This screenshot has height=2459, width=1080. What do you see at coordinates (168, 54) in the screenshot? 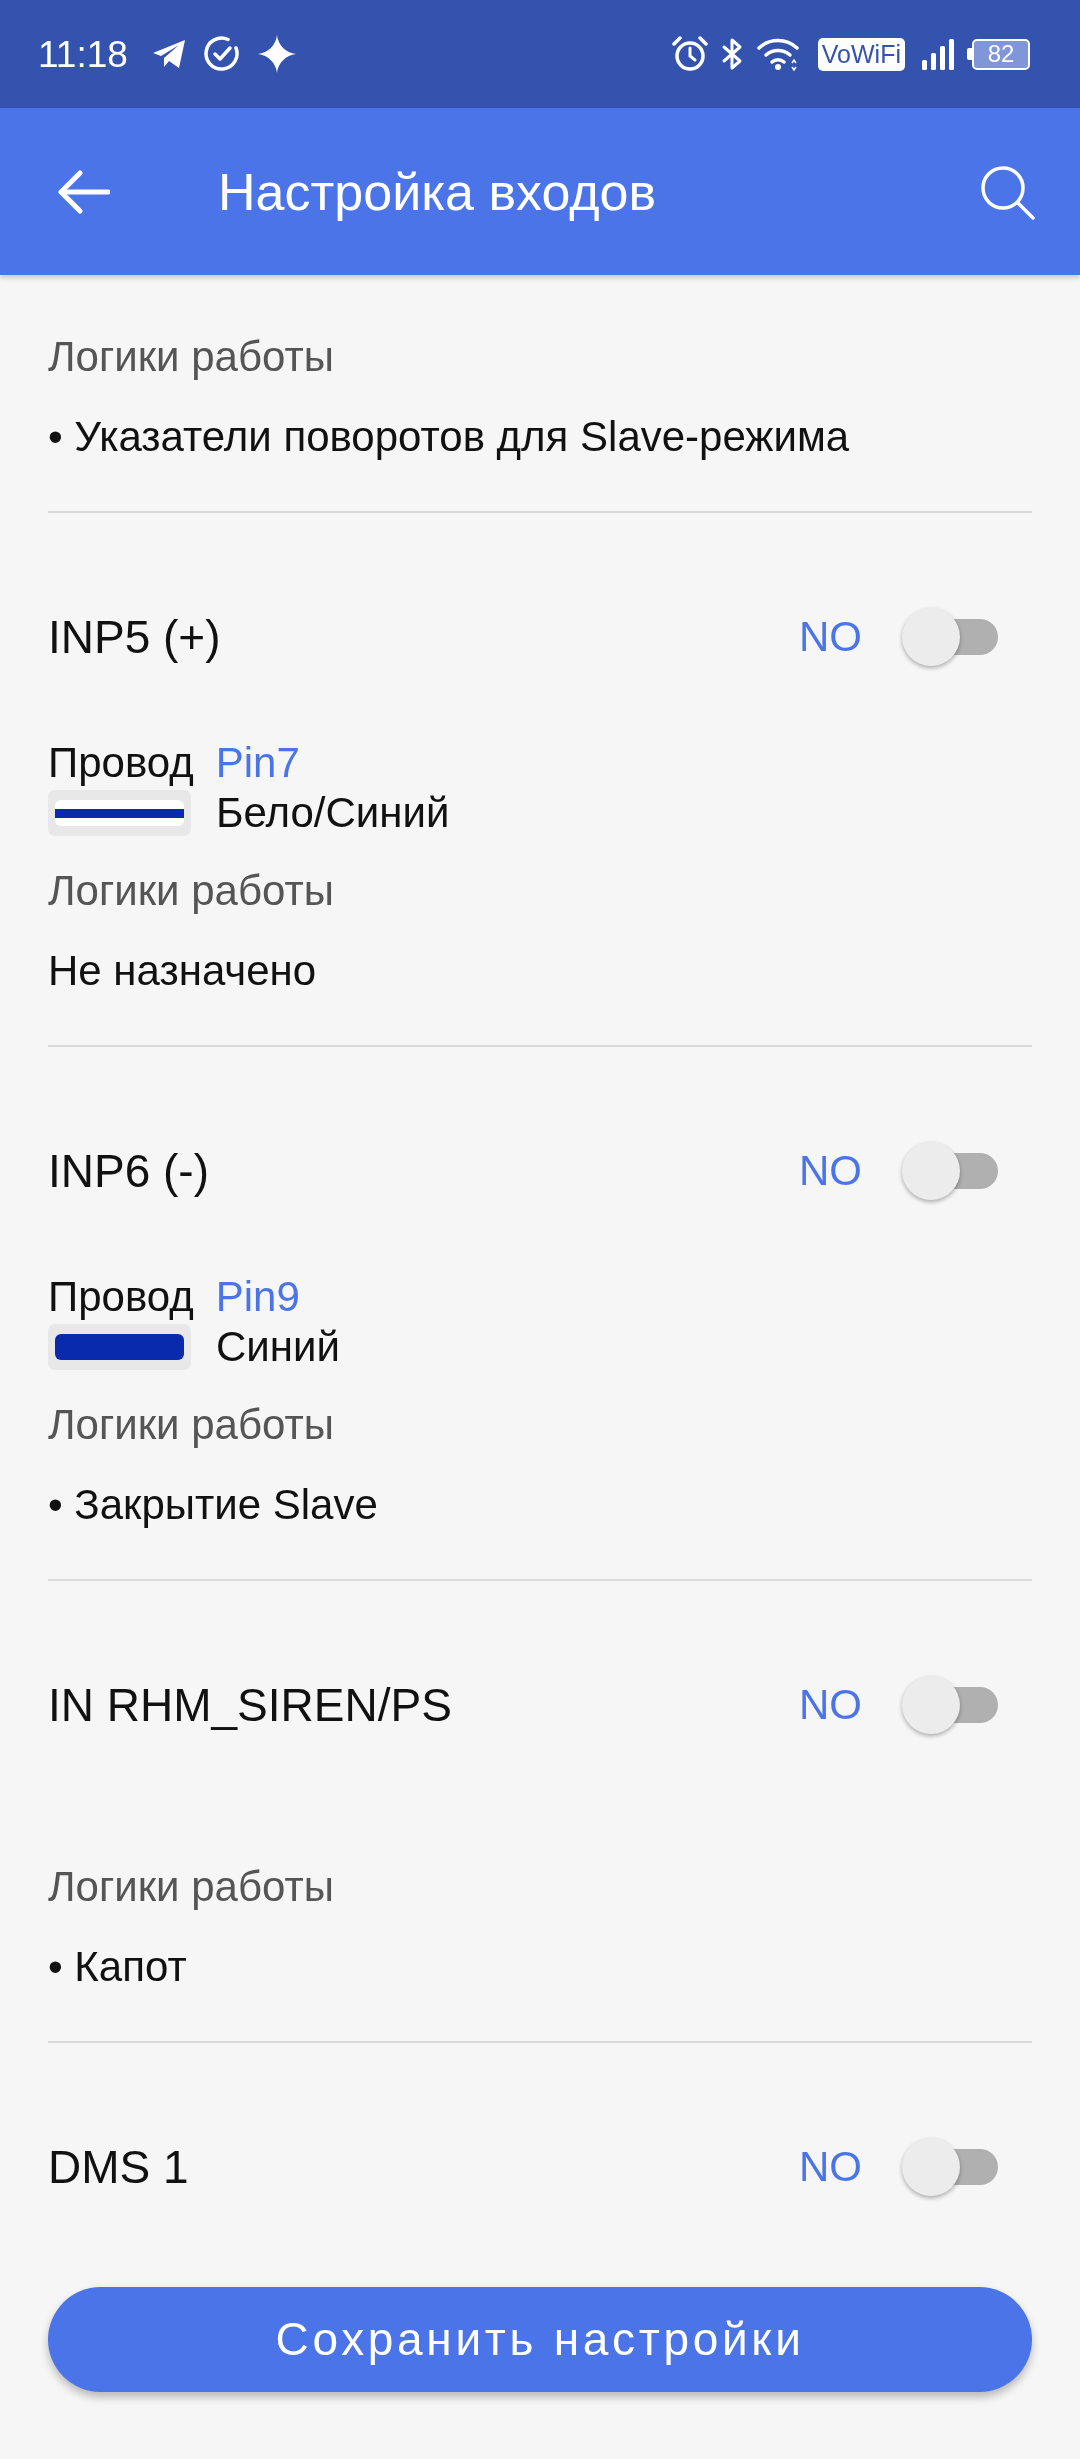
I see `paper-plane-icon` at bounding box center [168, 54].